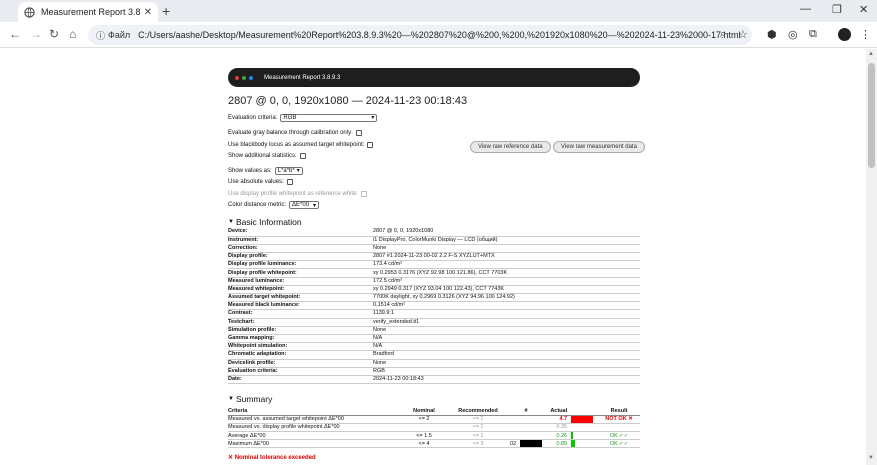 This screenshot has width=877, height=465. I want to click on criteria-cell: Average ΔE*00, so click(315, 436).